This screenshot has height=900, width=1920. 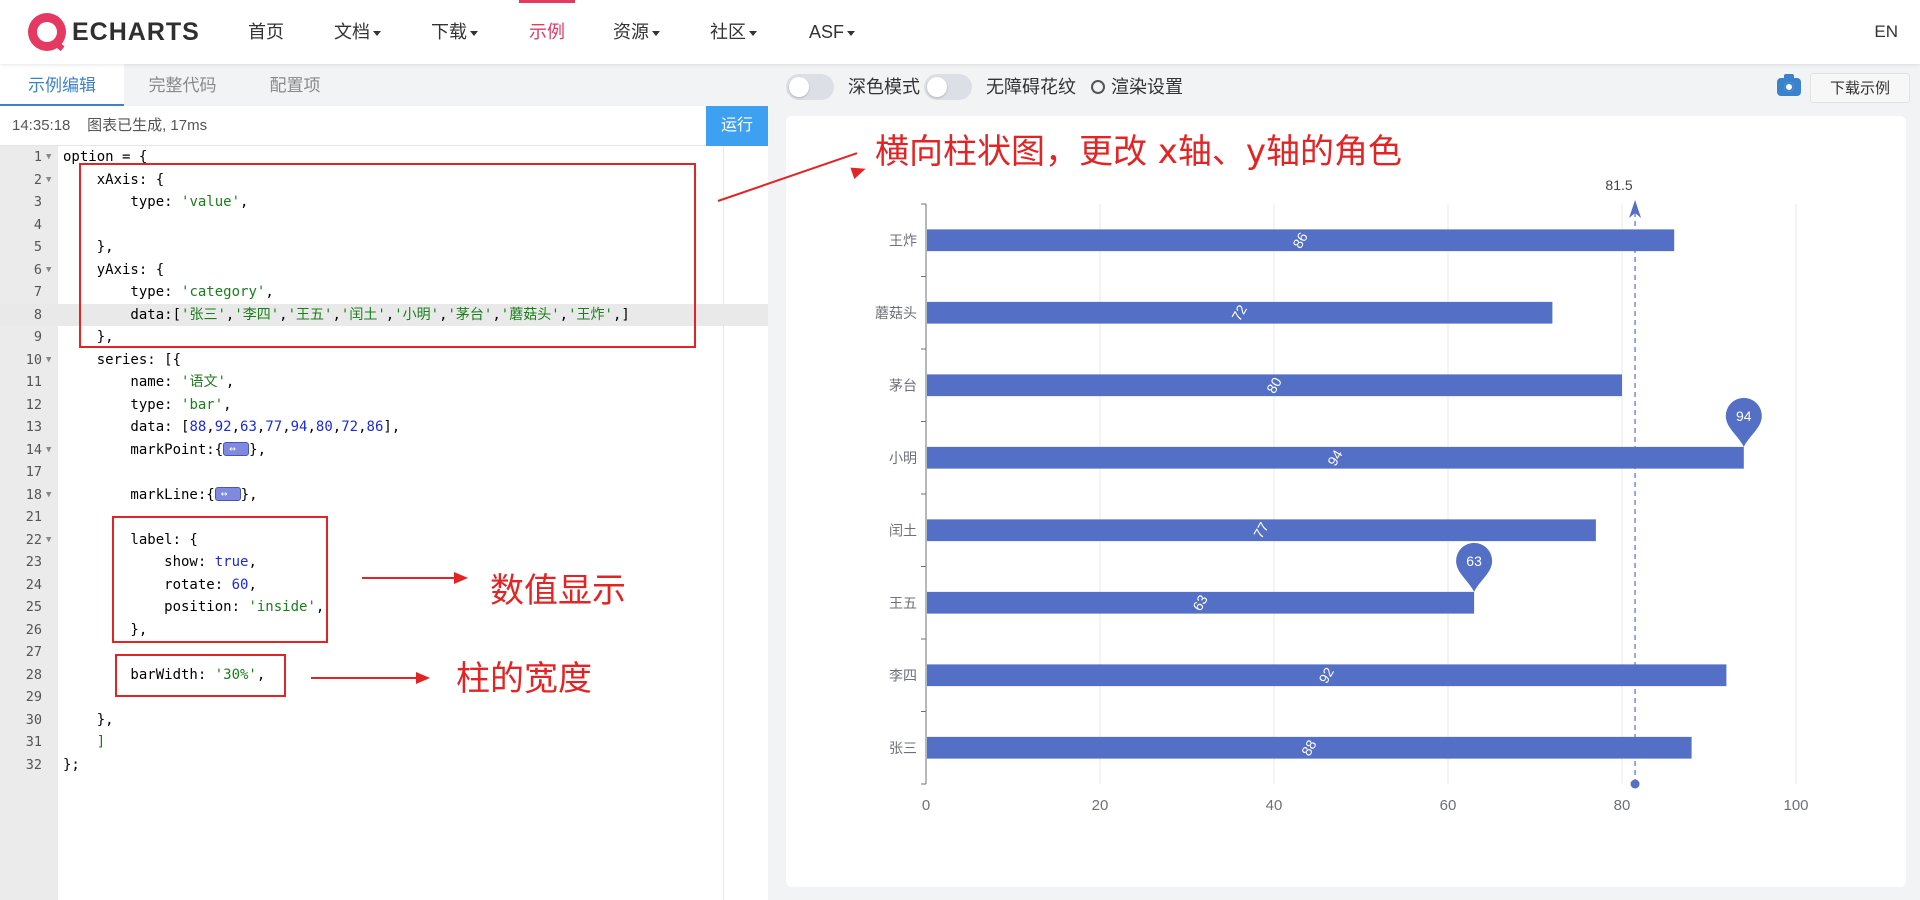 What do you see at coordinates (126, 427) in the screenshot?
I see `code-token: data: [` at bounding box center [126, 427].